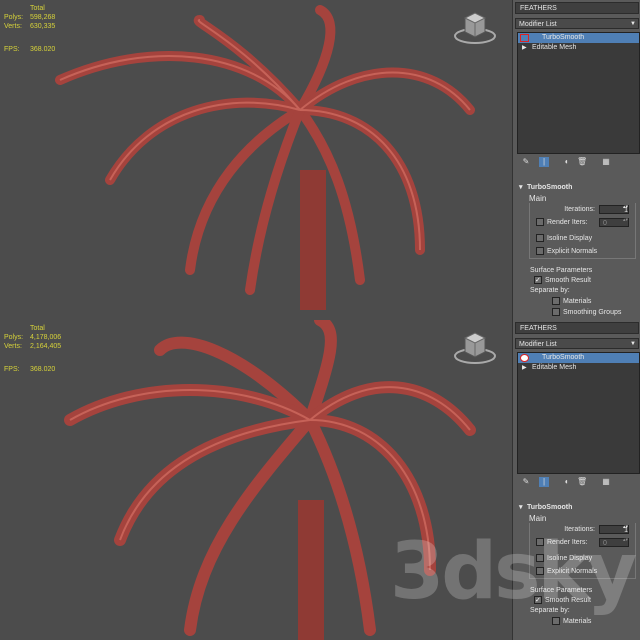 This screenshot has width=640, height=640. I want to click on render-iters-checkbox, so click(540, 222).